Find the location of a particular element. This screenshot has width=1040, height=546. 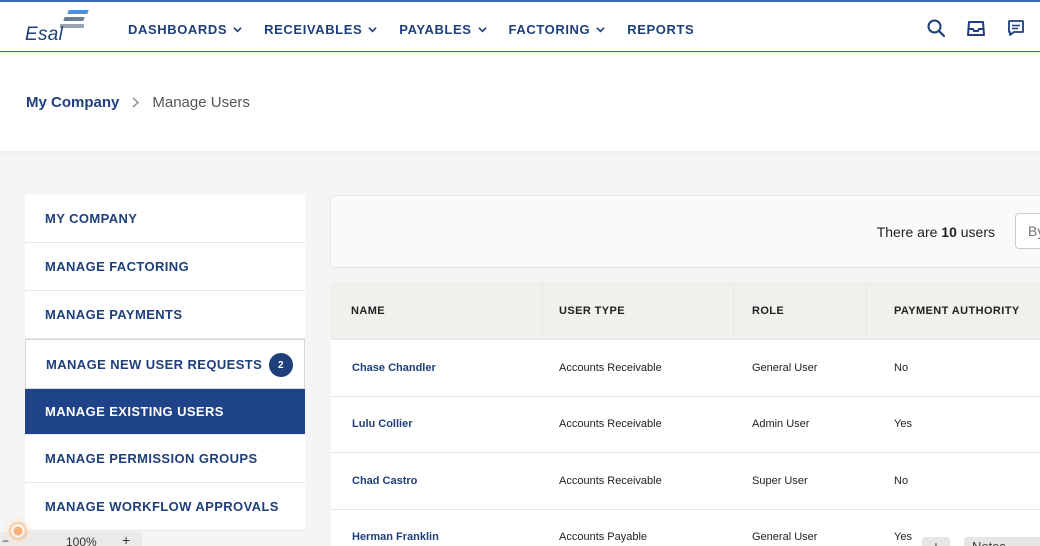

chevron-right-icon is located at coordinates (136, 102).